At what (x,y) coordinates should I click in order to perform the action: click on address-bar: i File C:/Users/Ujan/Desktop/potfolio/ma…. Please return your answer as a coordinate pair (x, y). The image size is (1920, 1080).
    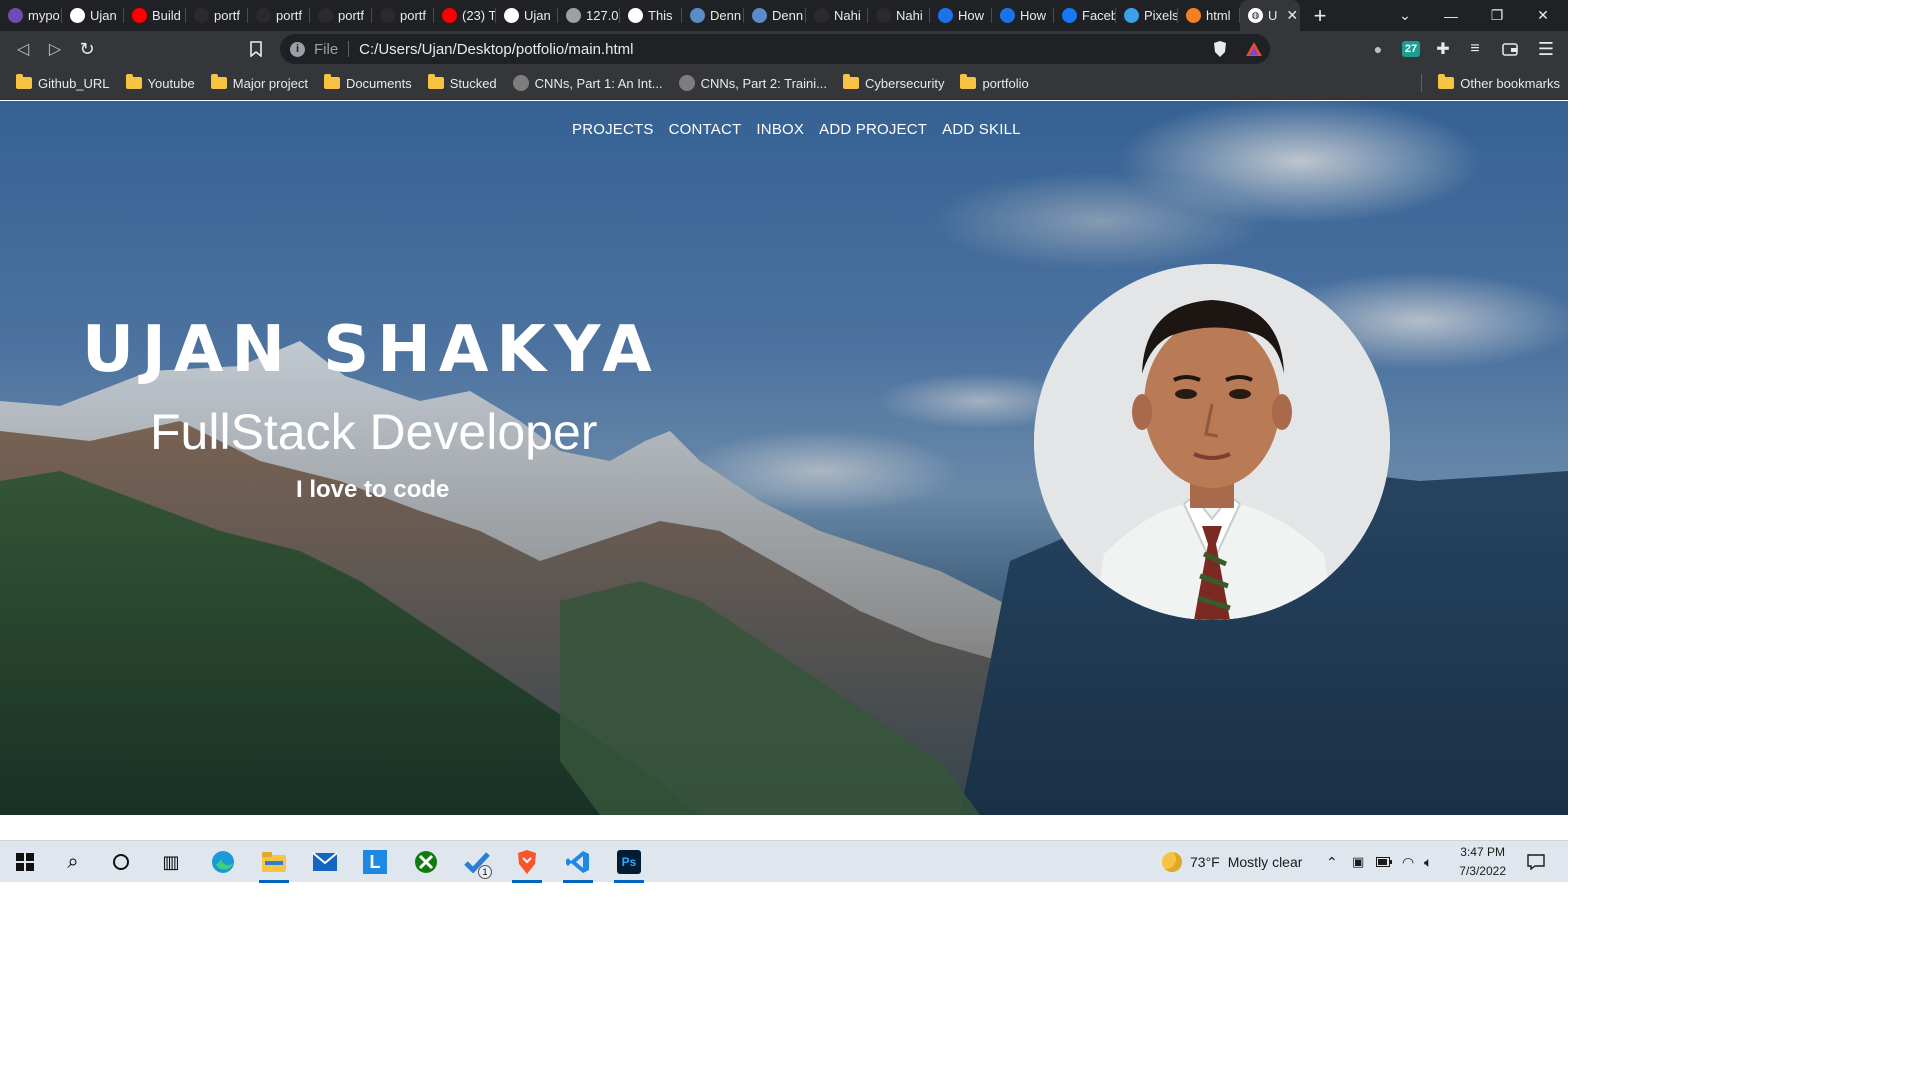
    Looking at the image, I should click on (775, 49).